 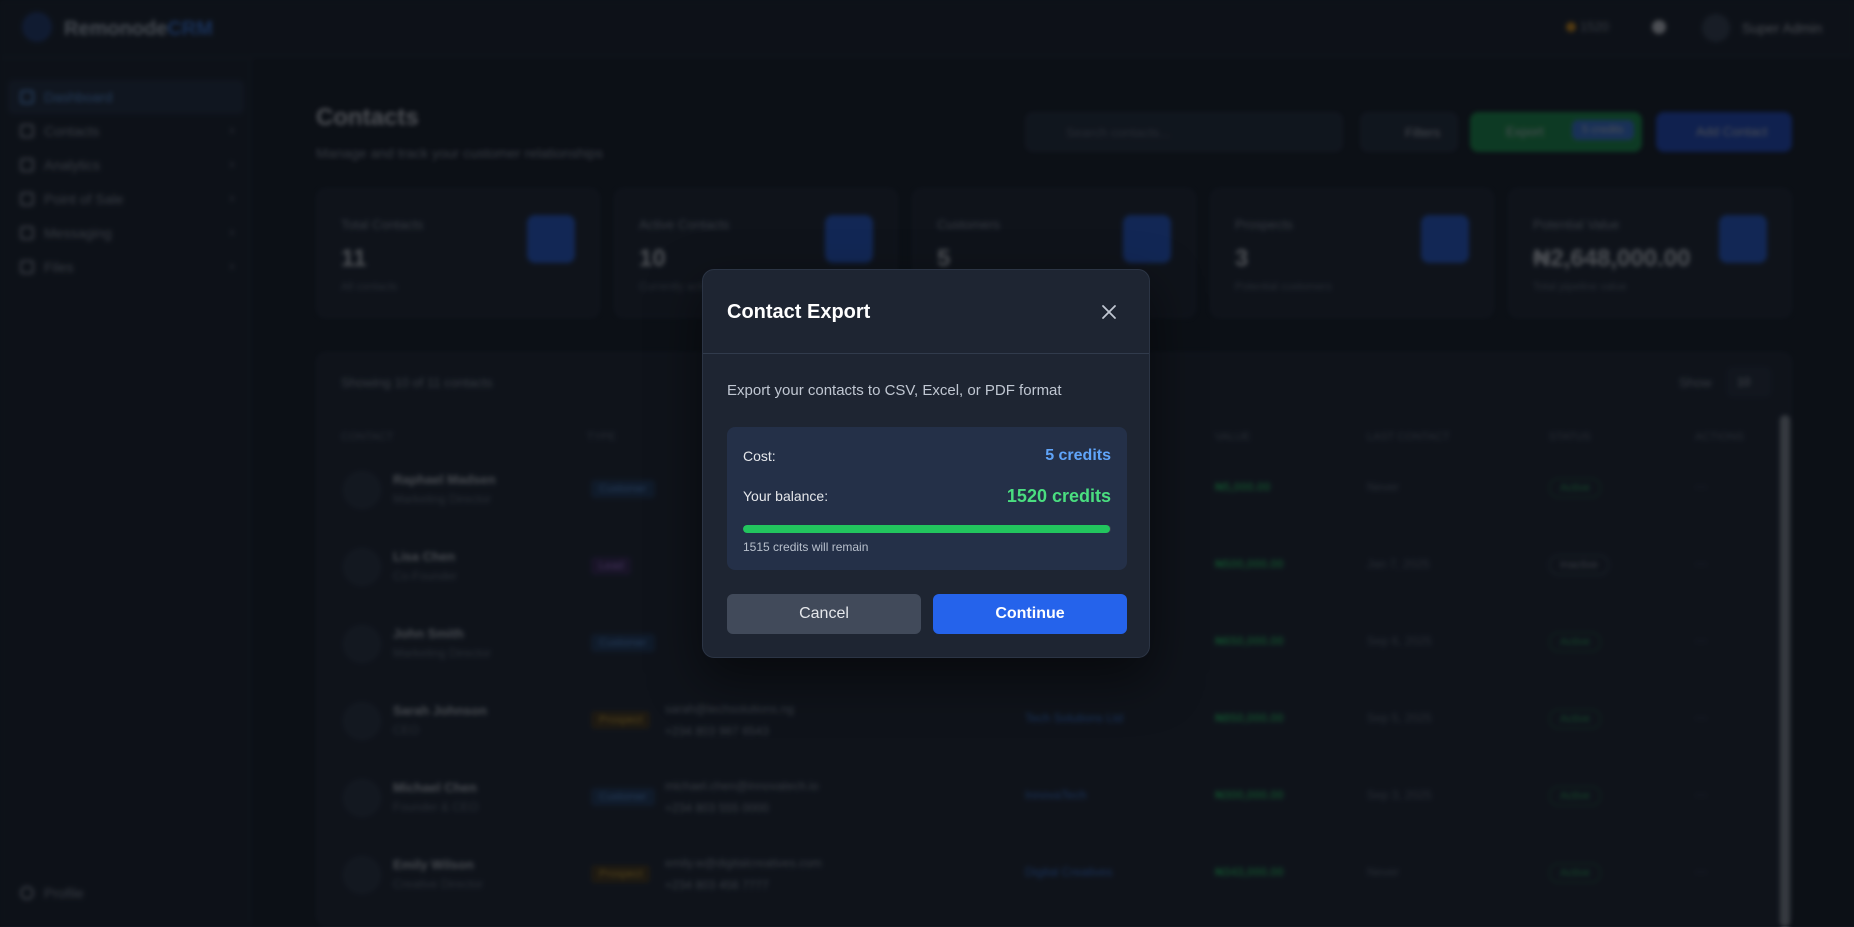 I want to click on dialog-header: Contact Export, so click(x=926, y=312).